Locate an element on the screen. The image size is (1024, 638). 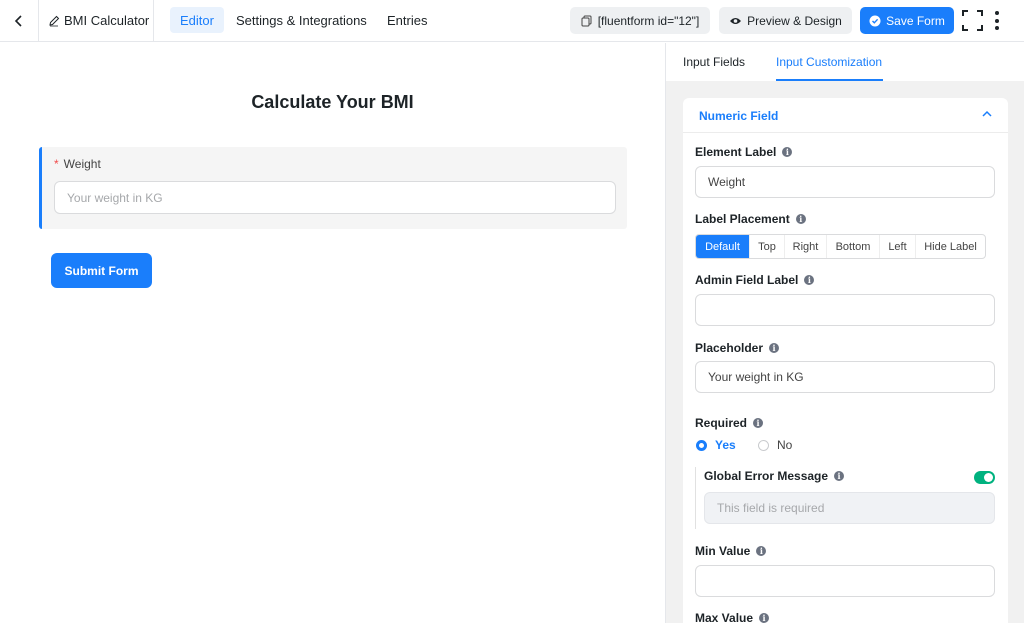
weight-label-text: Weight is located at coordinates (82, 164).